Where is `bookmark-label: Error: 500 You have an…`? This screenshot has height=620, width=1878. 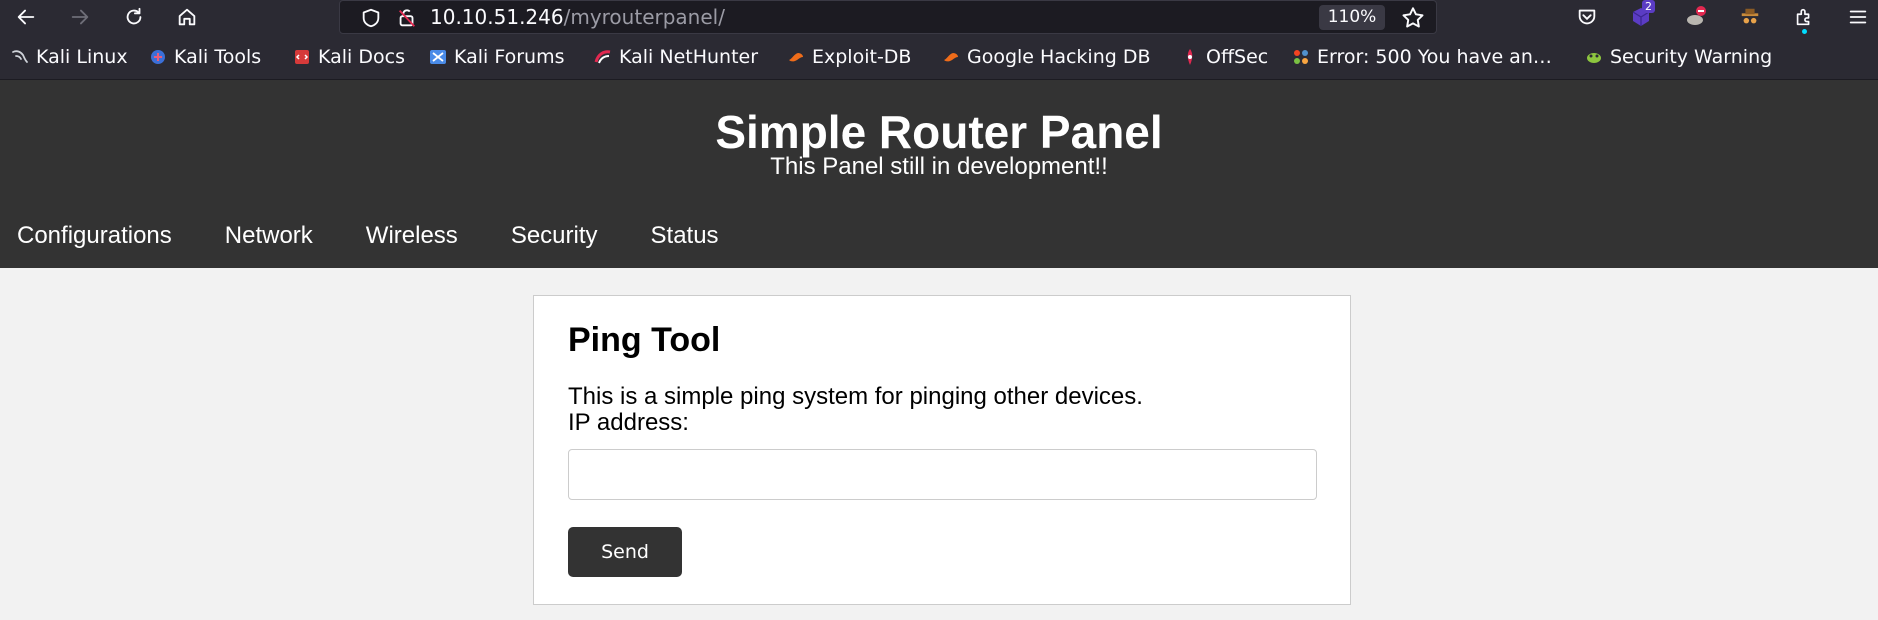
bookmark-label: Error: 500 You have an… is located at coordinates (1434, 57).